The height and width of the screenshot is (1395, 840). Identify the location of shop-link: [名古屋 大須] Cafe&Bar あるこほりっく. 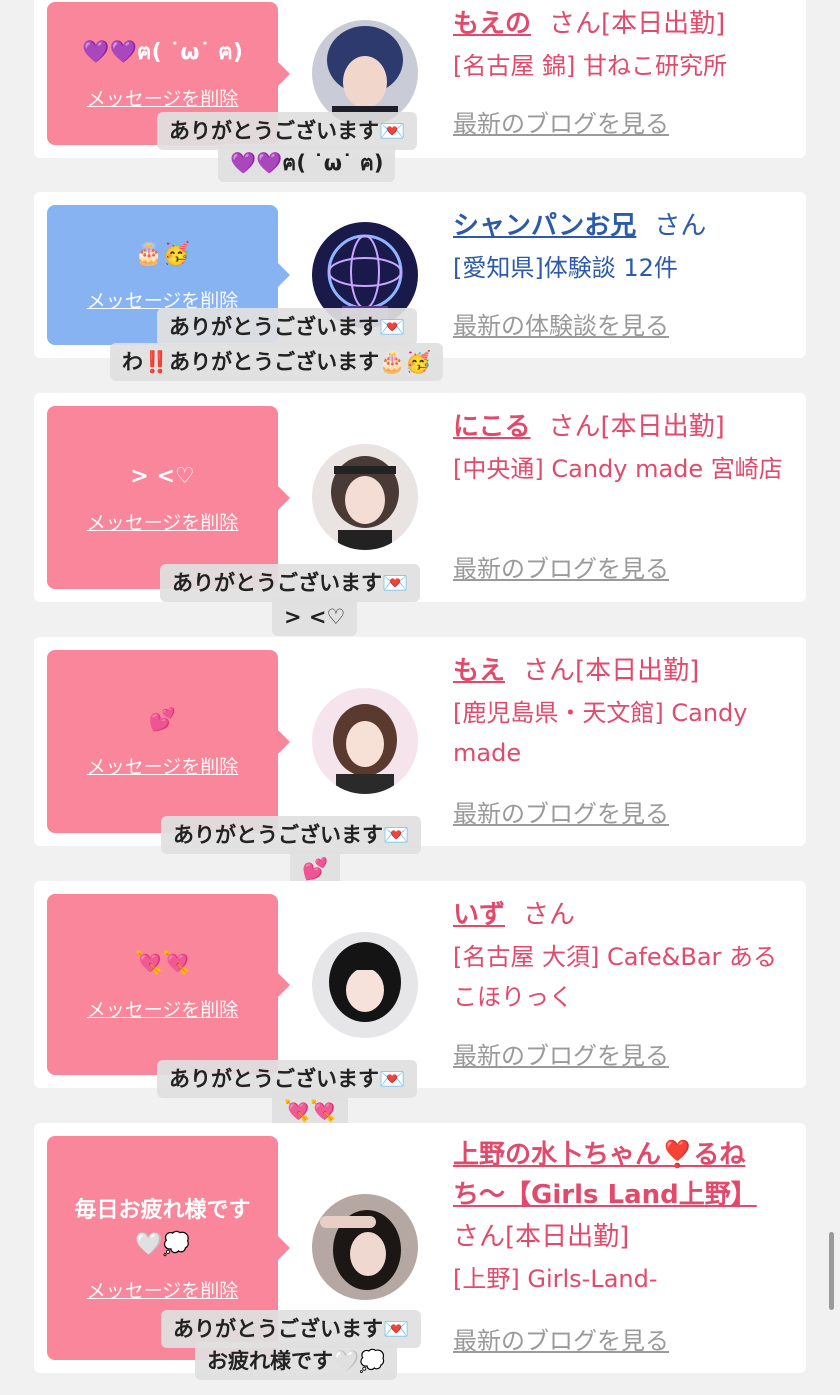
(623, 977).